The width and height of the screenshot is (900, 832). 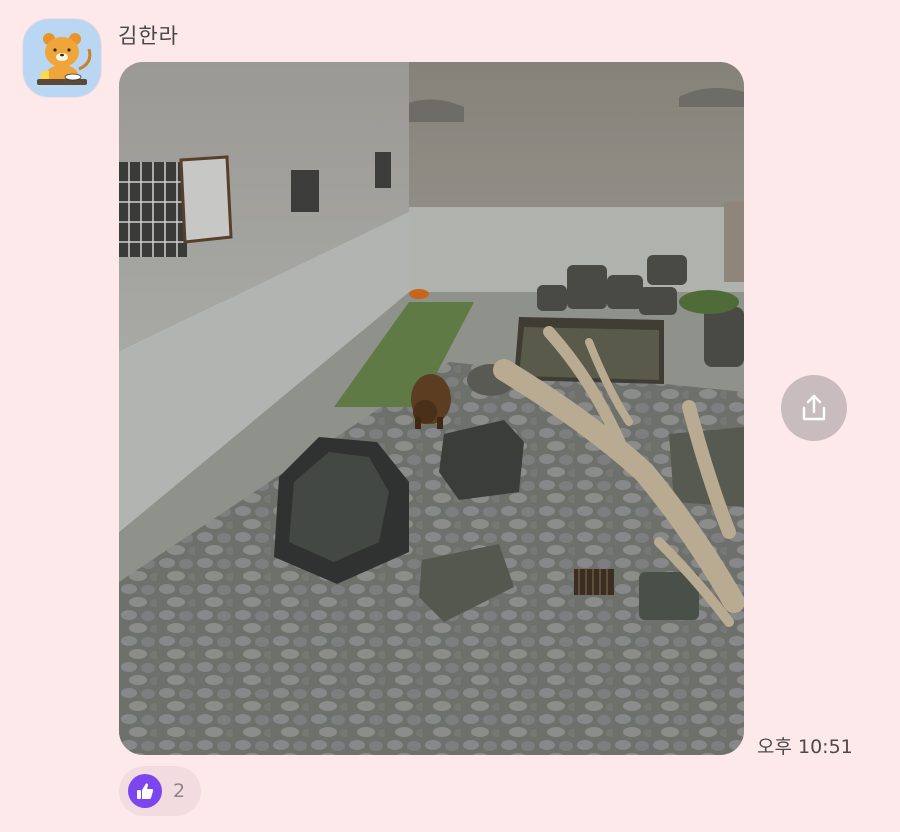 I want to click on sender-avatar, so click(x=62, y=58).